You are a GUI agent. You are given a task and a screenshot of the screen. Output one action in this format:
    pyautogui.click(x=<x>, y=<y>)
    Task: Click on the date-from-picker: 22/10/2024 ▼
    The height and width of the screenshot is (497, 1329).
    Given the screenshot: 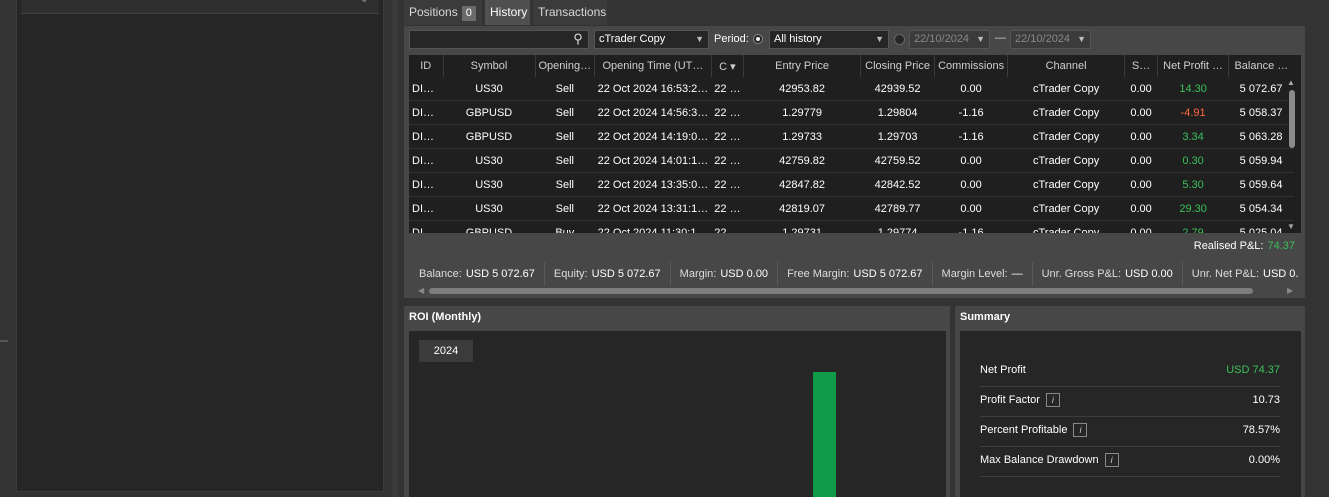 What is the action you would take?
    pyautogui.click(x=949, y=39)
    